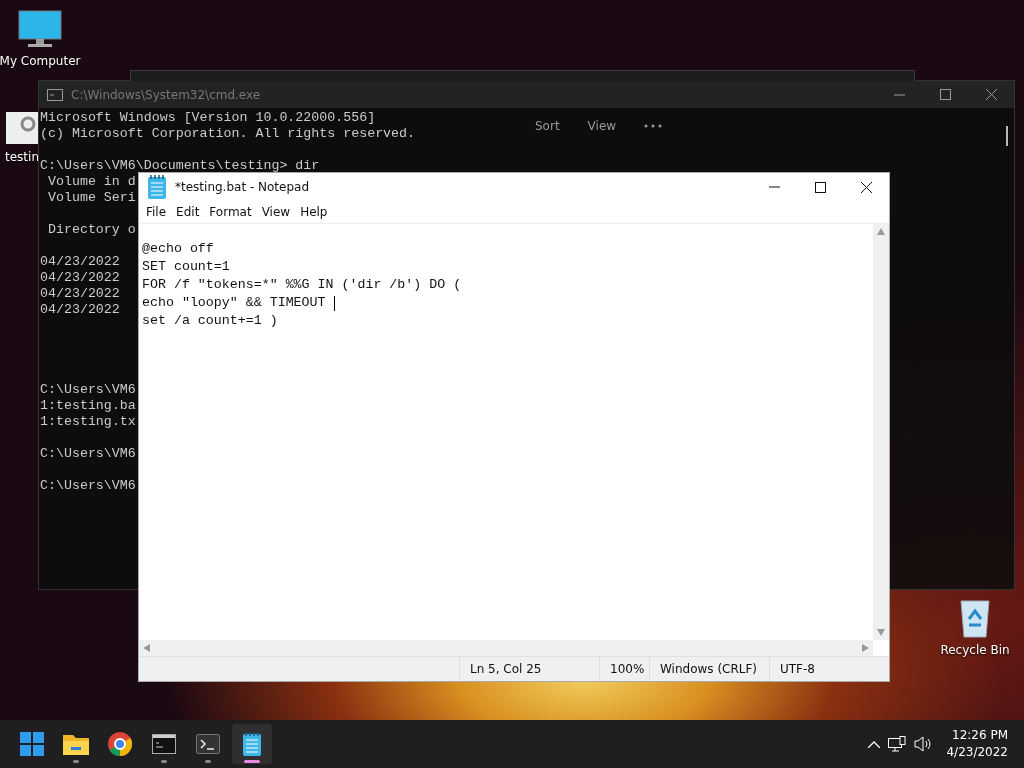 The height and width of the screenshot is (768, 1024). I want to click on terminal-icon, so click(208, 744).